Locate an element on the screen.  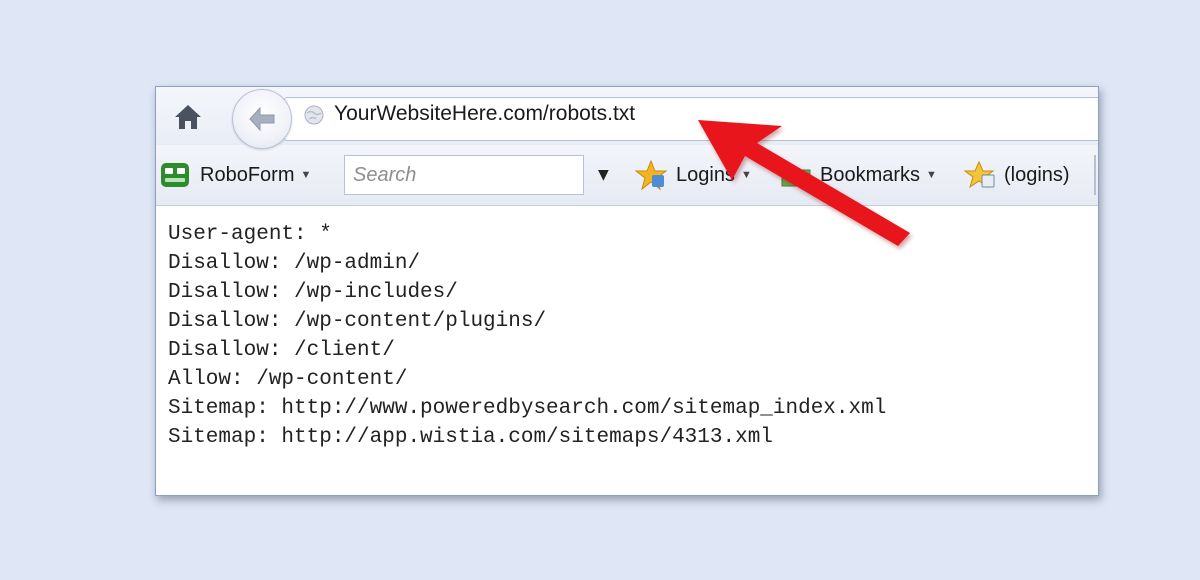
logins-label: Logins is located at coordinates (705, 174).